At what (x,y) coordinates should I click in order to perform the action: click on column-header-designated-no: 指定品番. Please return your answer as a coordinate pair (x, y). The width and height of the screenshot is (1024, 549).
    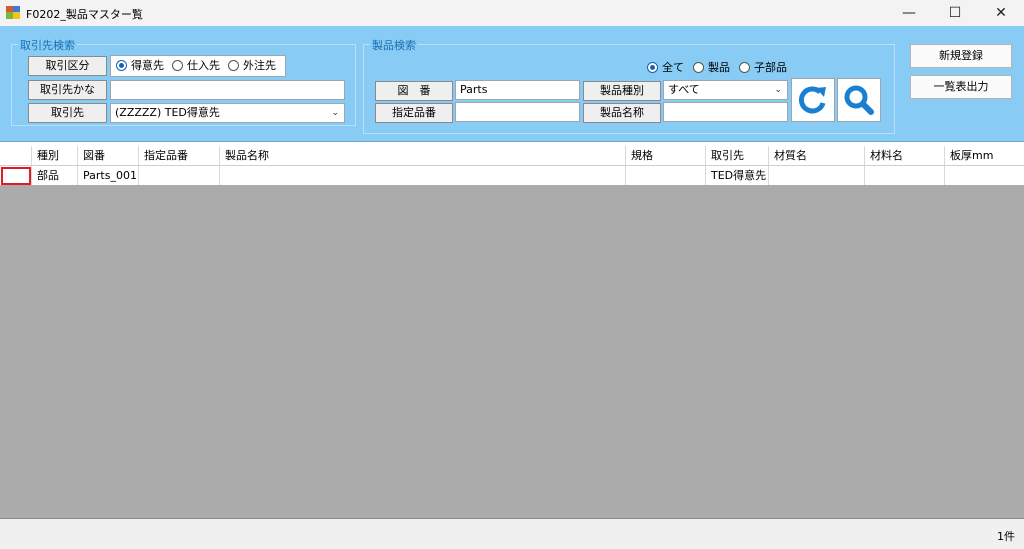
    Looking at the image, I should click on (179, 155).